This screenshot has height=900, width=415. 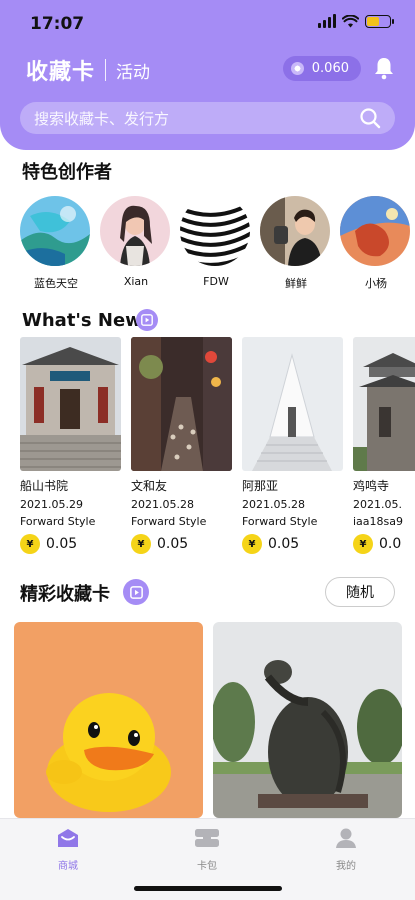 I want to click on card-price: ¥ 0.0, so click(x=384, y=544).